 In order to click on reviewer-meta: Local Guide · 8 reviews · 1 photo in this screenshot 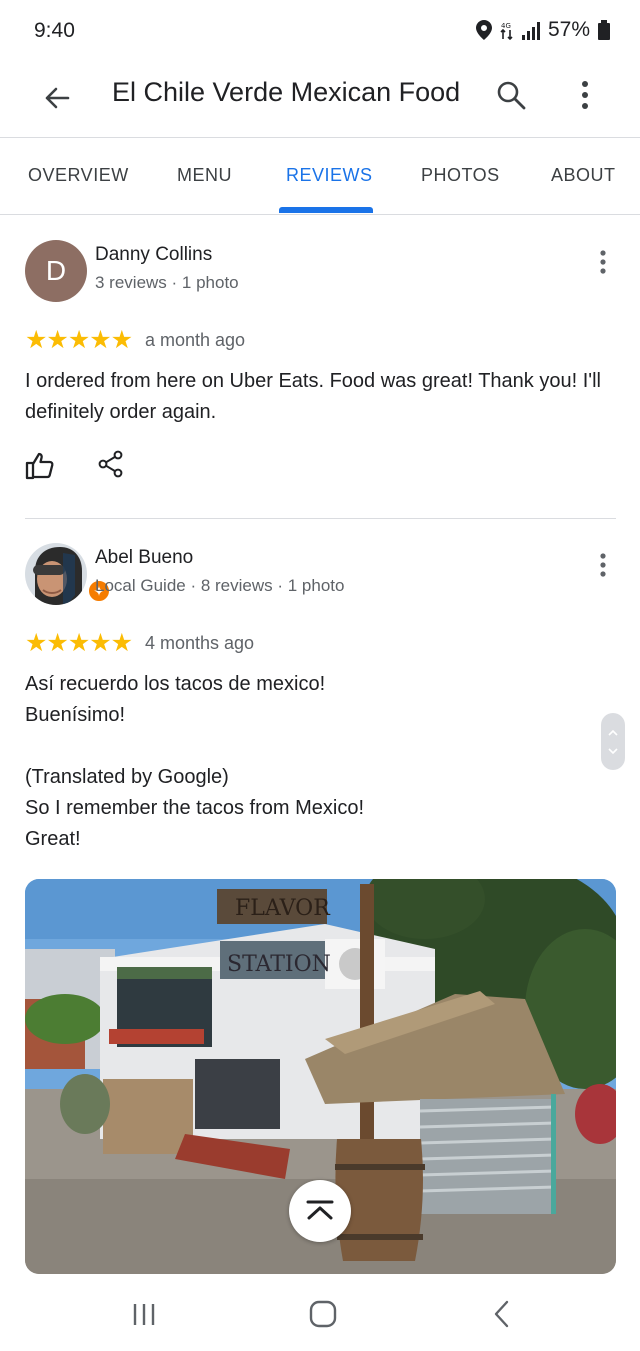, I will do `click(220, 585)`.